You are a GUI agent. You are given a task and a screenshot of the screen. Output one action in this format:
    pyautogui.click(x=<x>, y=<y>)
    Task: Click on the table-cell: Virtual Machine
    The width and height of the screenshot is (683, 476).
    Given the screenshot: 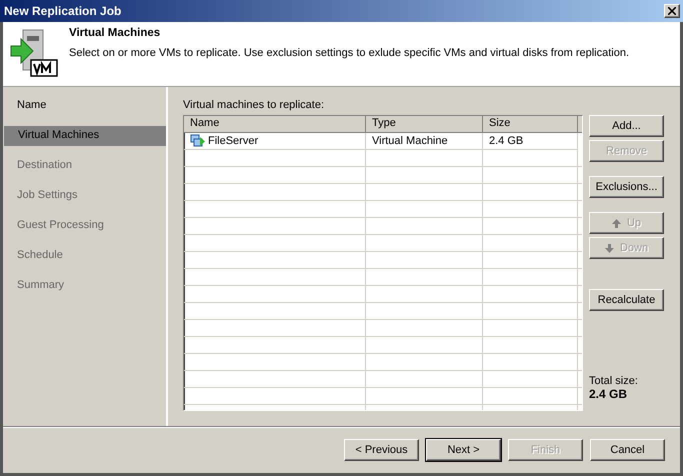 What is the action you would take?
    pyautogui.click(x=424, y=141)
    